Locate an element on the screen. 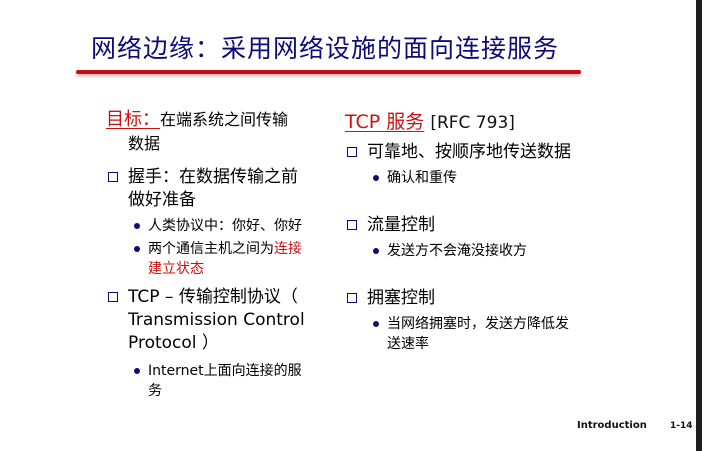  goal-text: 在端系统之间传输 is located at coordinates (224, 119).